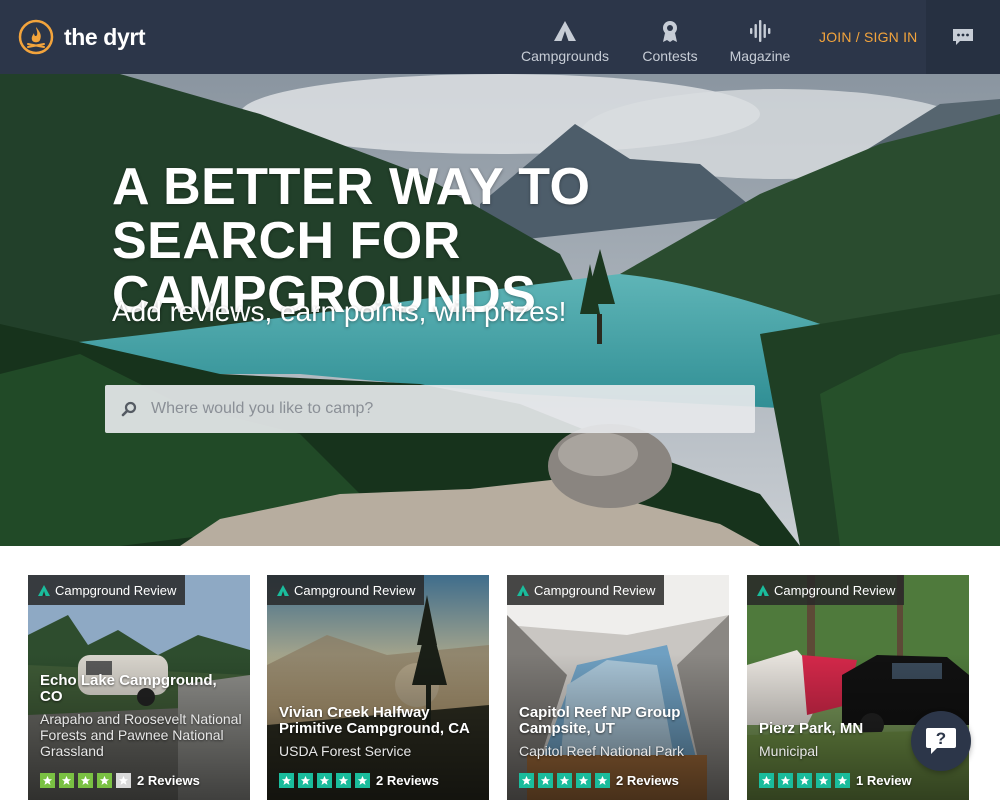 The image size is (1000, 800). I want to click on card-subtitle: Capitol Reef National Park, so click(601, 751).